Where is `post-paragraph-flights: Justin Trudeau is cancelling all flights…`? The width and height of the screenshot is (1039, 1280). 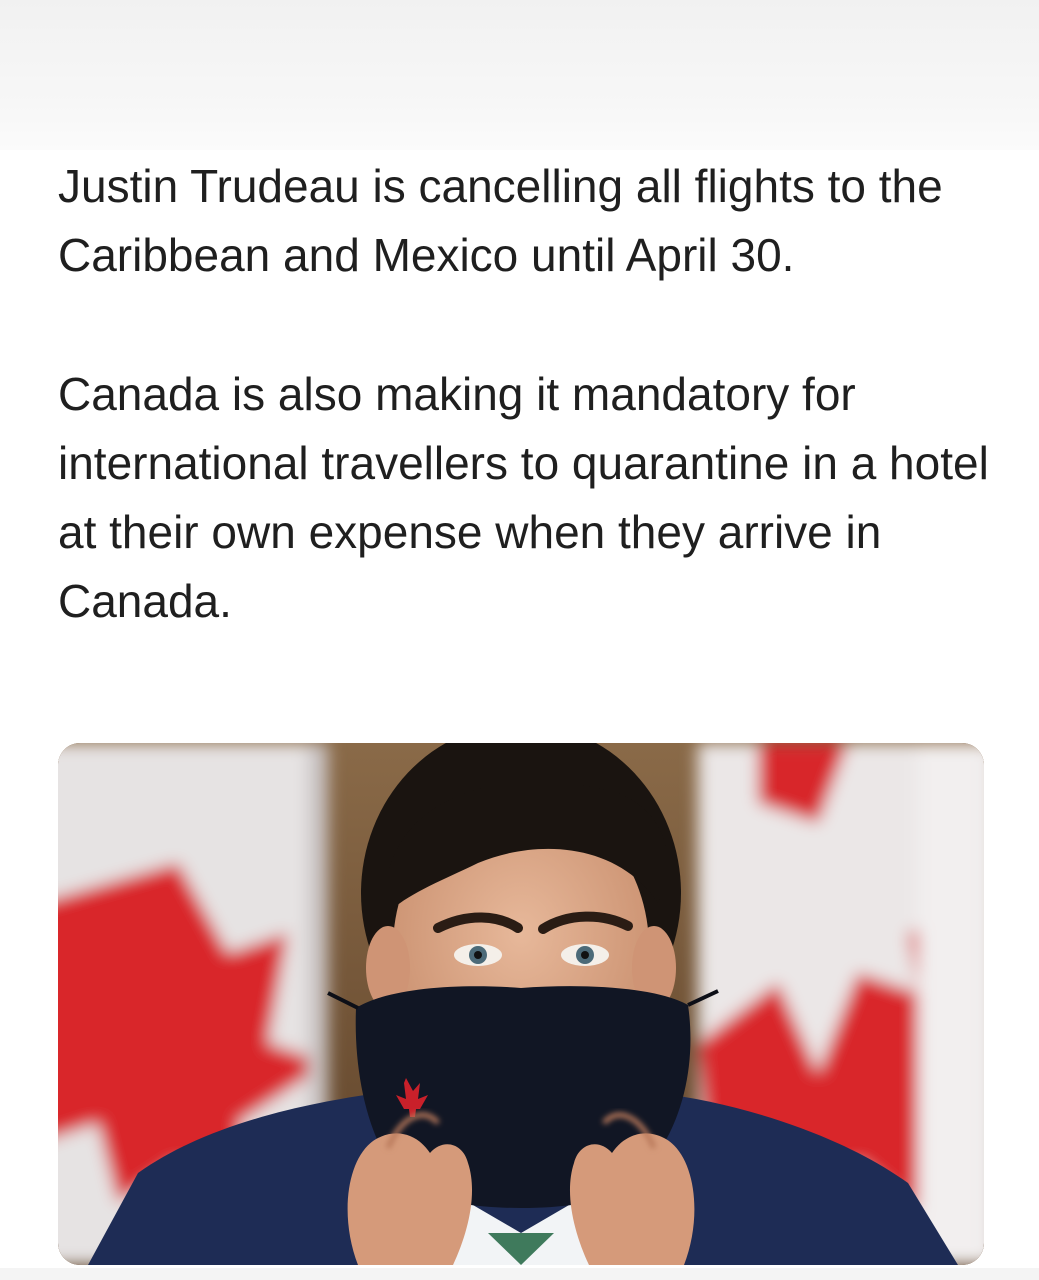
post-paragraph-flights: Justin Trudeau is cancelling all flights… is located at coordinates (500, 220).